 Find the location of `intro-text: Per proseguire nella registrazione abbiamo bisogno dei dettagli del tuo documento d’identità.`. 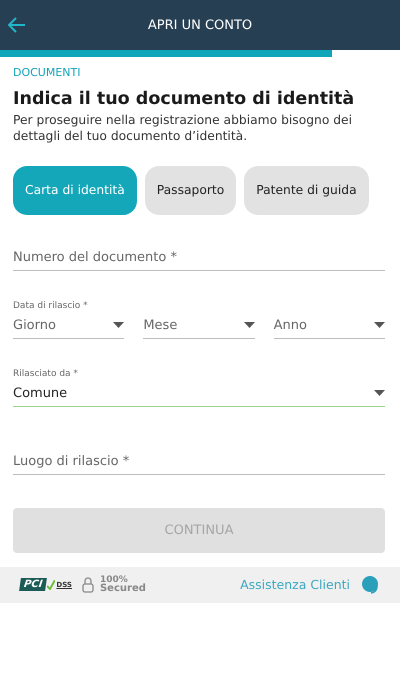

intro-text: Per proseguire nella registrazione abbiamo bisogno dei dettagli del tuo documento d’identità. is located at coordinates (183, 129).